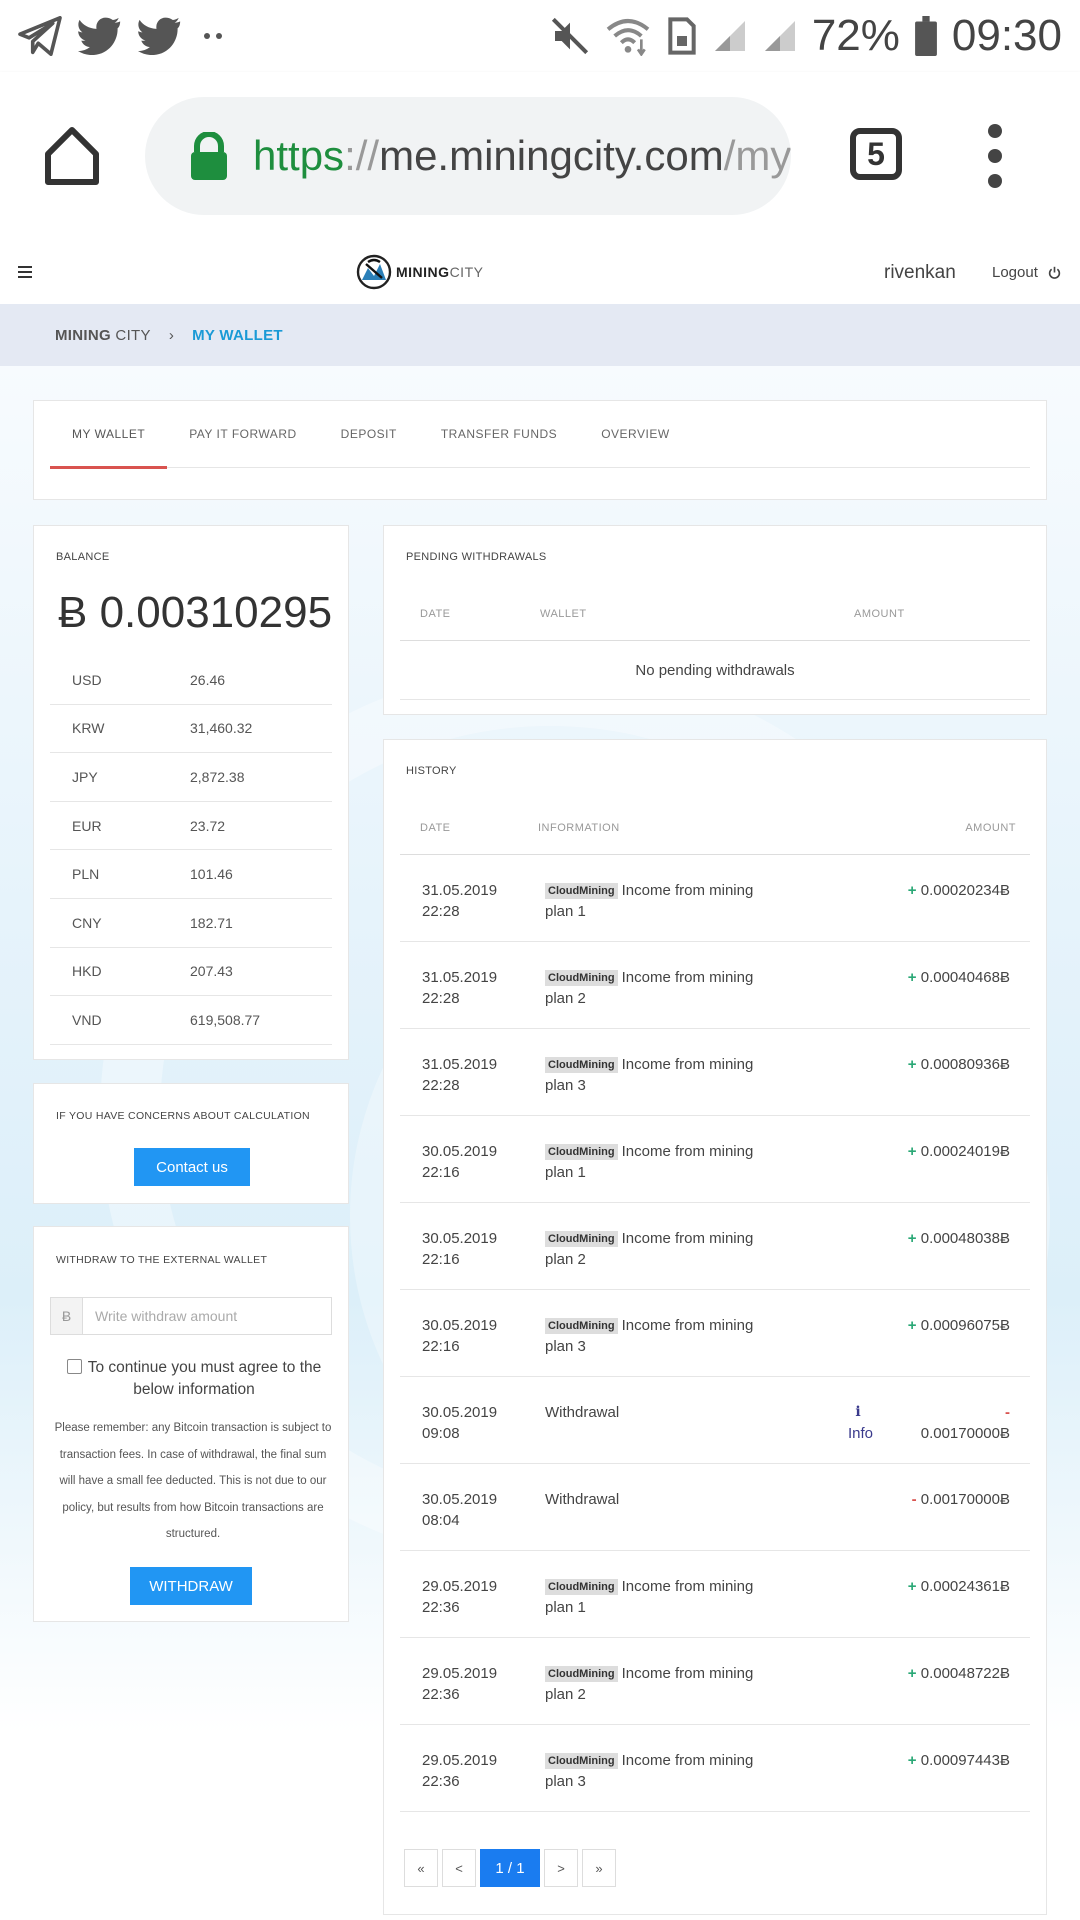 The height and width of the screenshot is (1920, 1080). What do you see at coordinates (959, 1586) in the screenshot?
I see `history-amount: + 0.00024361Ƀ` at bounding box center [959, 1586].